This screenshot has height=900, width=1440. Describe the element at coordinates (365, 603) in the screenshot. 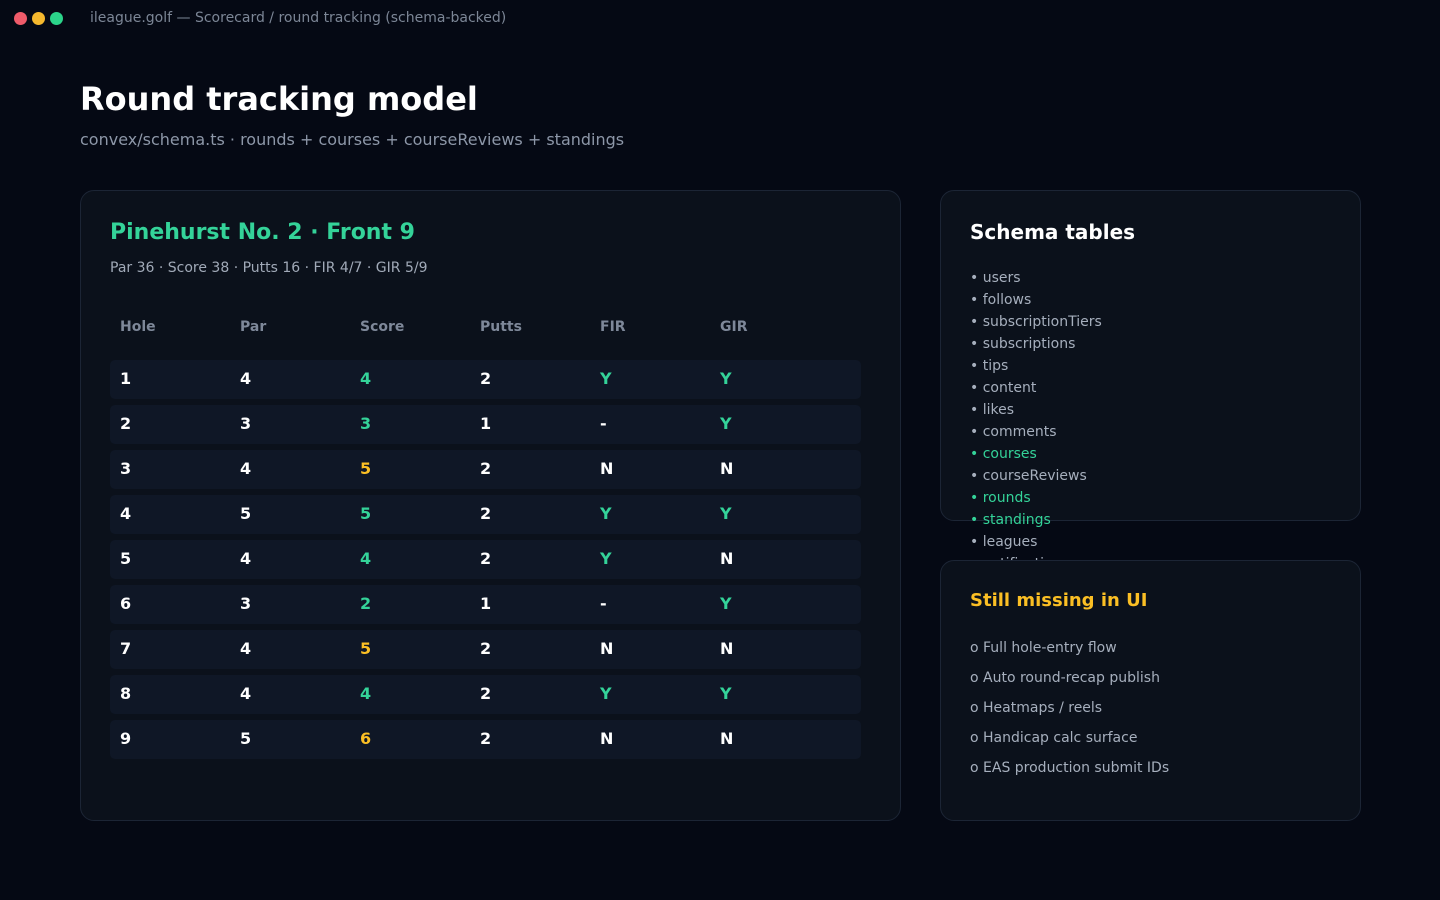

I see `score-cell: 2` at that location.